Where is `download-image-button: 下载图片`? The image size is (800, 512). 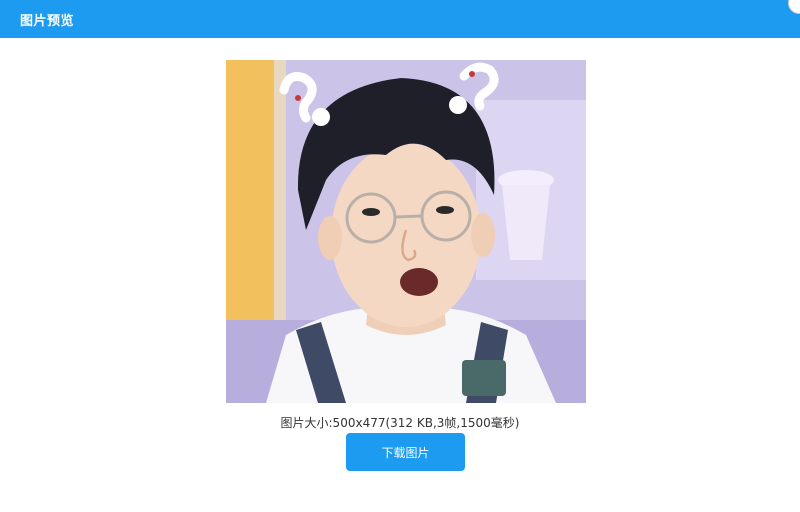 download-image-button: 下载图片 is located at coordinates (405, 452).